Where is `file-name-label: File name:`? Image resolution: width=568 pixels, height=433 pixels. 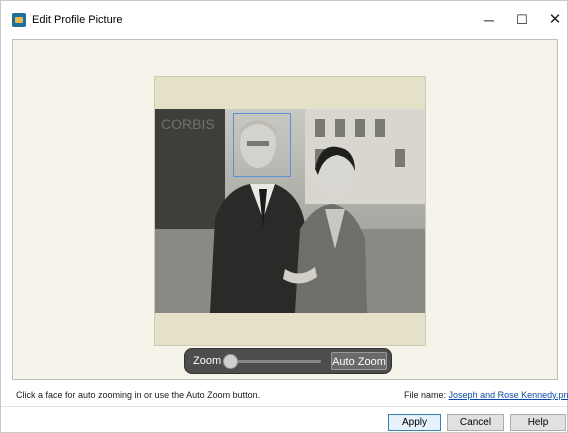 file-name-label: File name: is located at coordinates (425, 395).